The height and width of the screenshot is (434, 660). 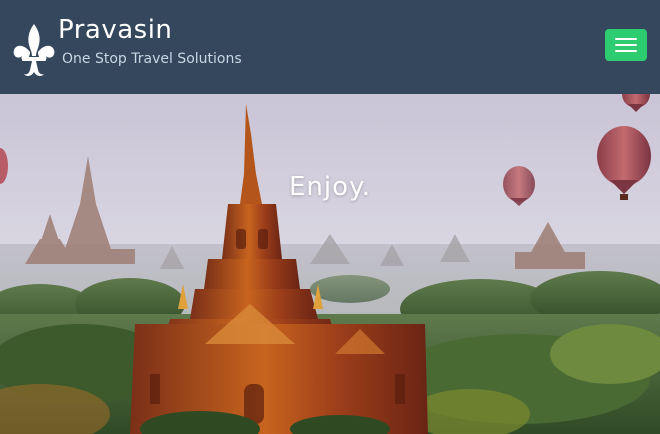 What do you see at coordinates (127, 46) in the screenshot?
I see `brand-link: Pravasin One Stop Travel Solutions` at bounding box center [127, 46].